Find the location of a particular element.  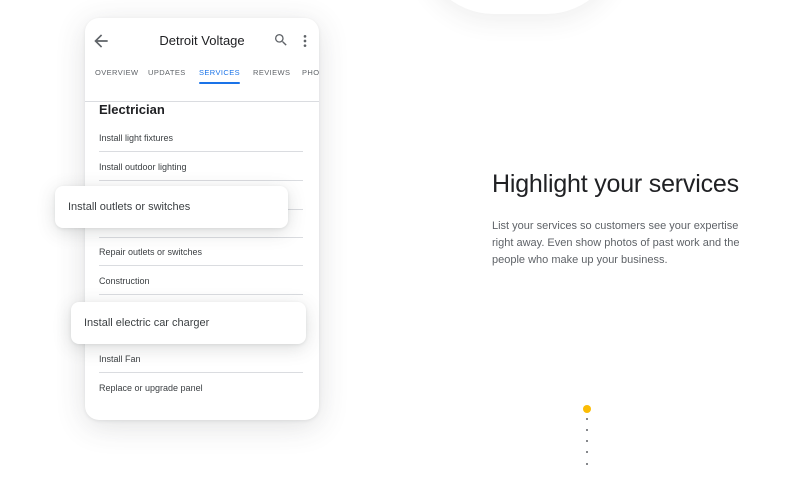

service-item: Install Fan is located at coordinates (201, 359).